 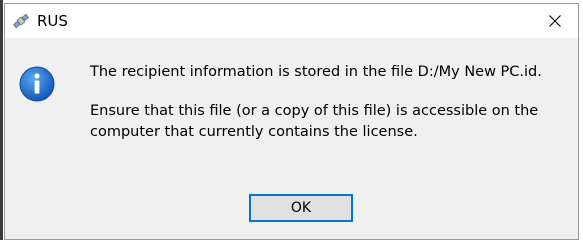 What do you see at coordinates (291, 21) in the screenshot?
I see `title-bar: RUS` at bounding box center [291, 21].